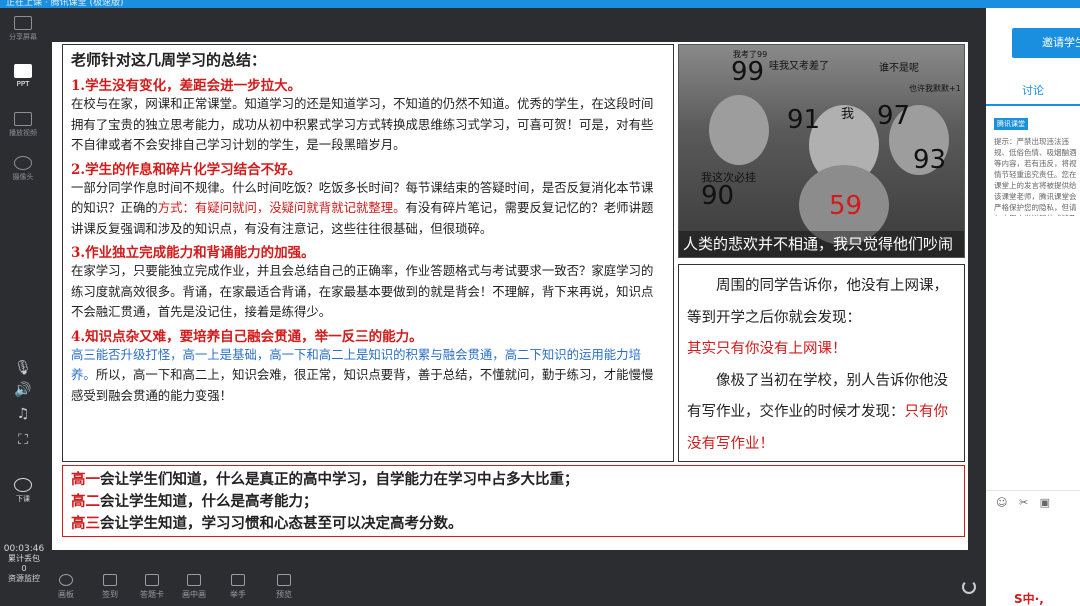 Image resolution: width=1080 pixels, height=606 pixels. I want to click on ppt-icon, so click(23, 71).